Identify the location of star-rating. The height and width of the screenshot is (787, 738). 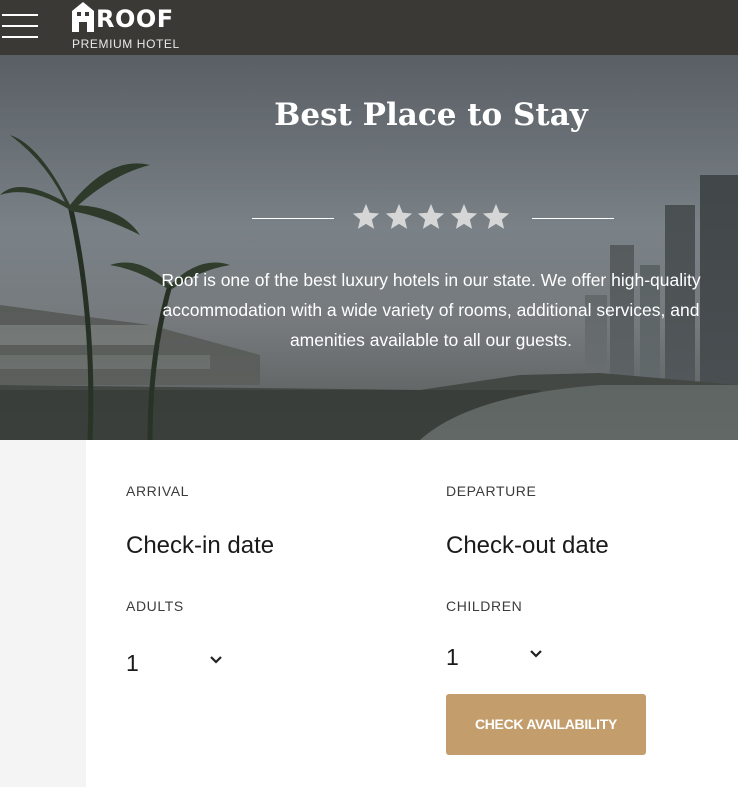
(432, 217).